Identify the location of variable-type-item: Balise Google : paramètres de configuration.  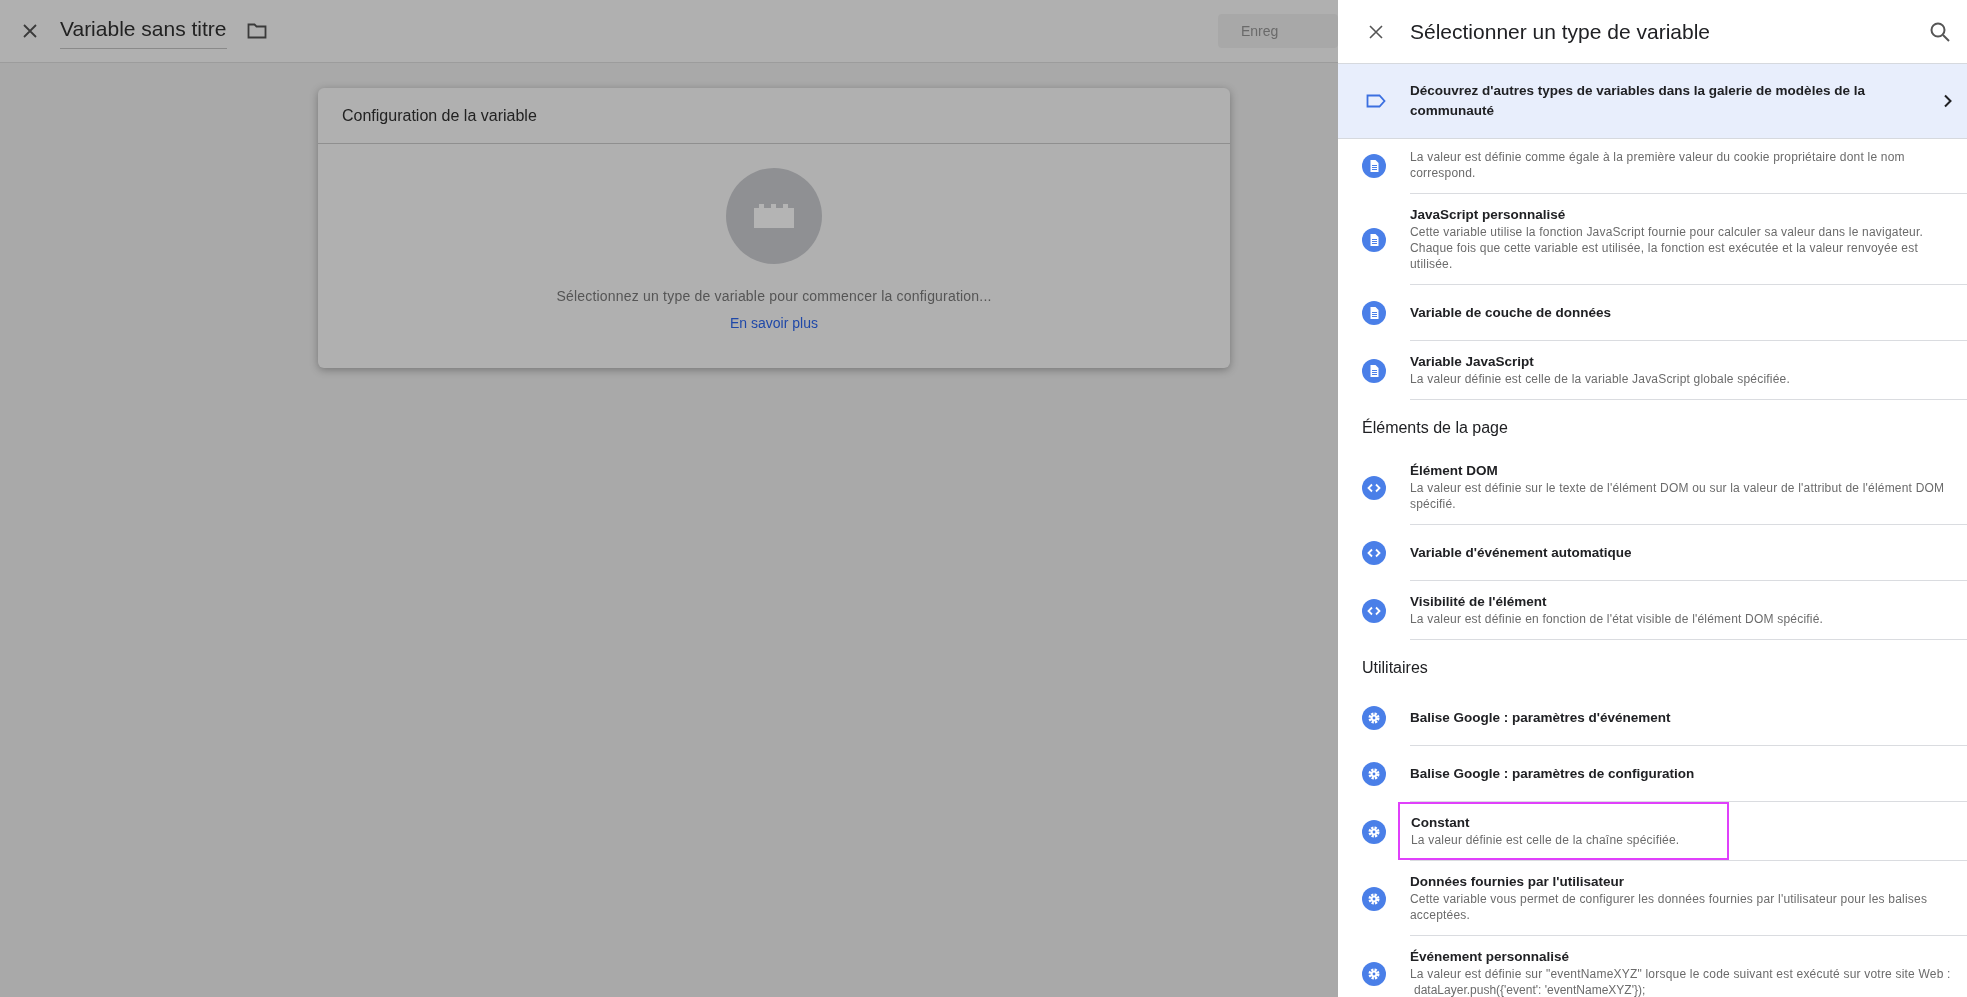
(1688, 773).